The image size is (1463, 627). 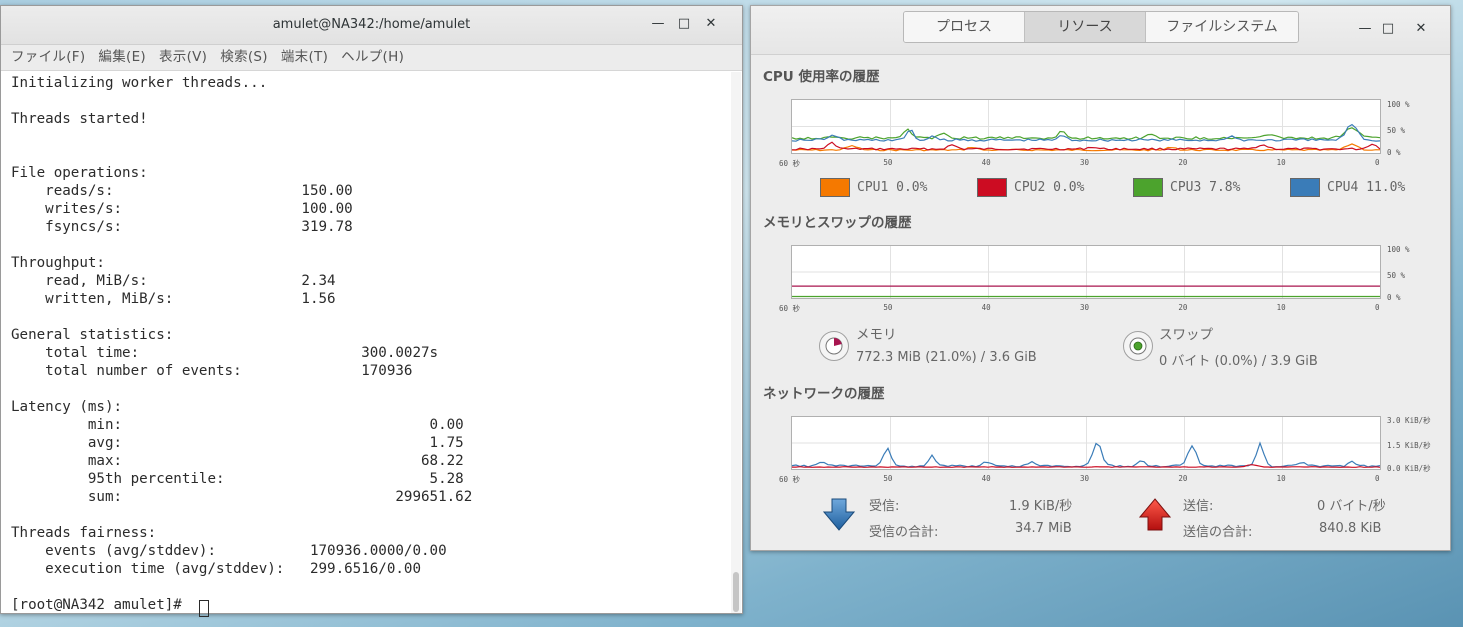 I want to click on memory-label: メモリ, so click(x=876, y=335).